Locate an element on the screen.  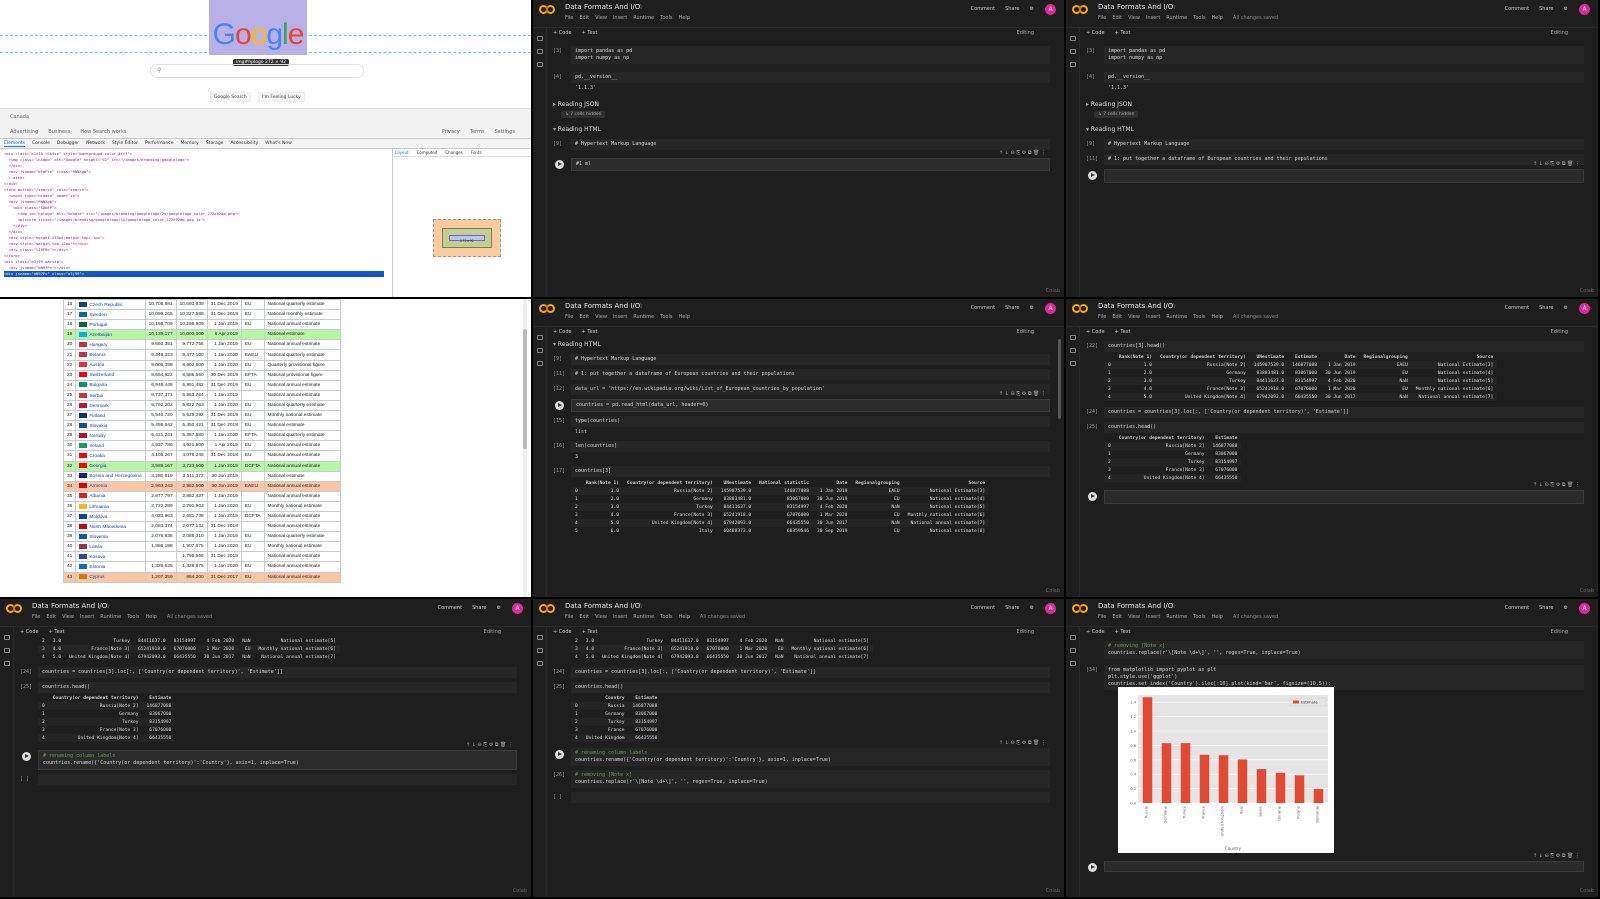
wiki-country: North Macedonia is located at coordinates (110, 527).